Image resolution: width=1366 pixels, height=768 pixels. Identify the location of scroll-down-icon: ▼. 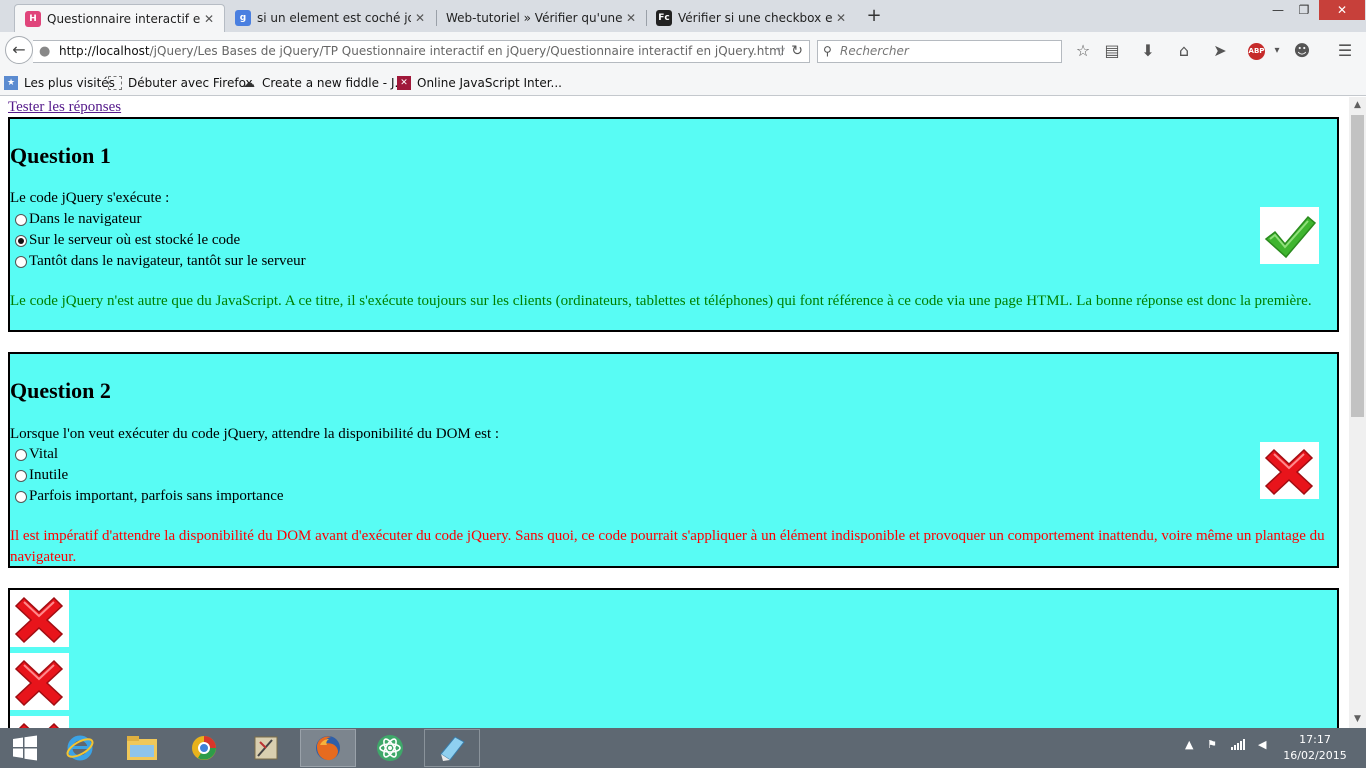
(1357, 719).